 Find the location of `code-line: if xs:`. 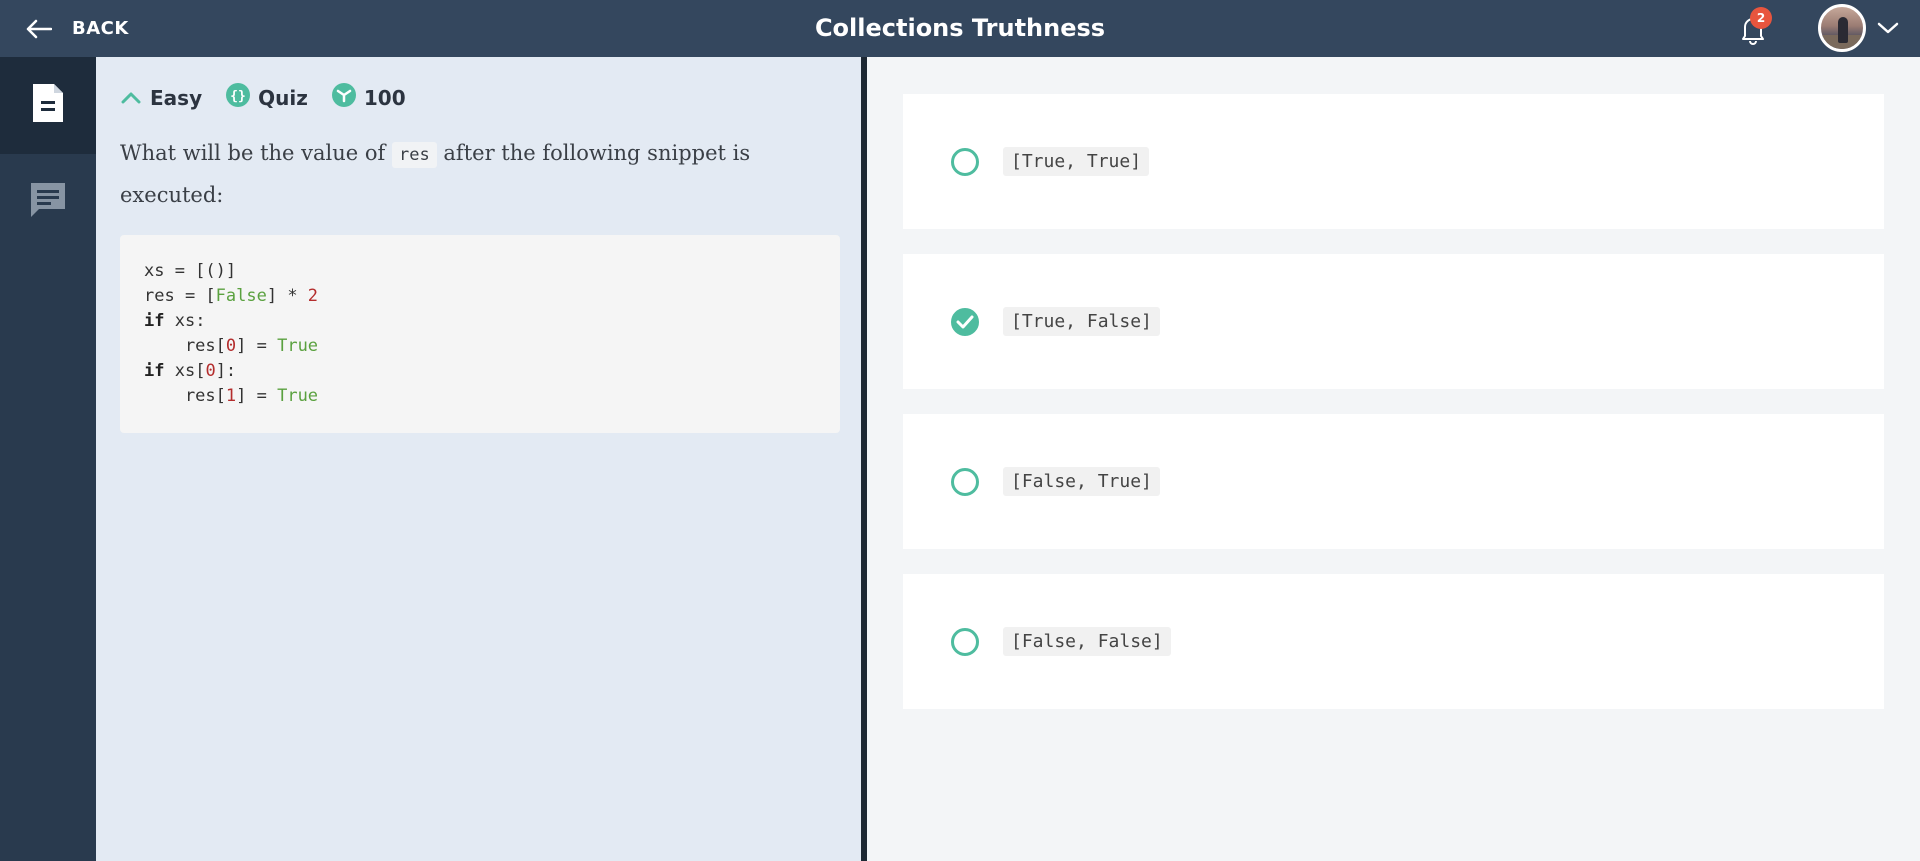

code-line: if xs: is located at coordinates (175, 321).